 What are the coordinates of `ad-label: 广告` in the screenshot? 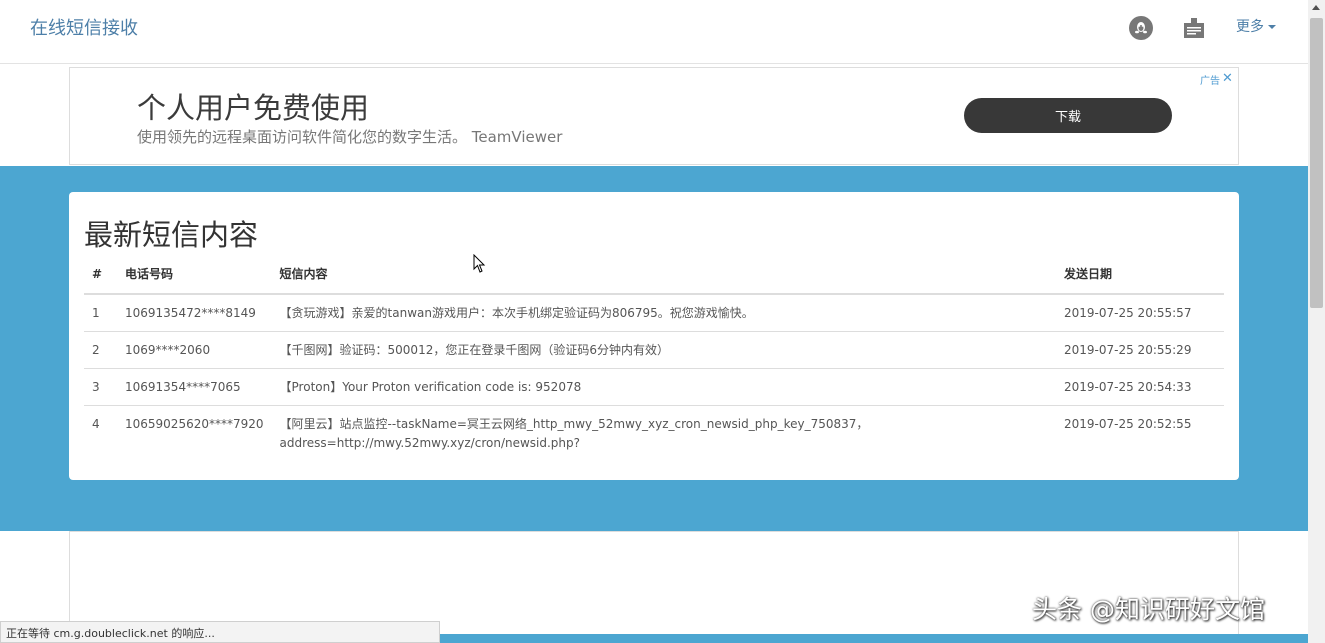 It's located at (1210, 79).